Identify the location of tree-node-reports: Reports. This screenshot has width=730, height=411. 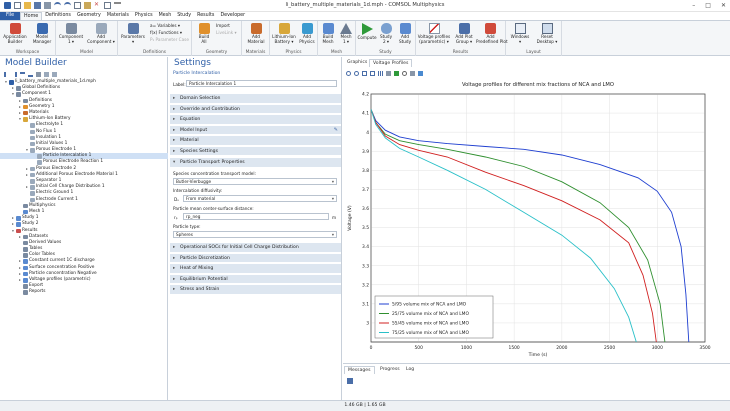
(84, 292).